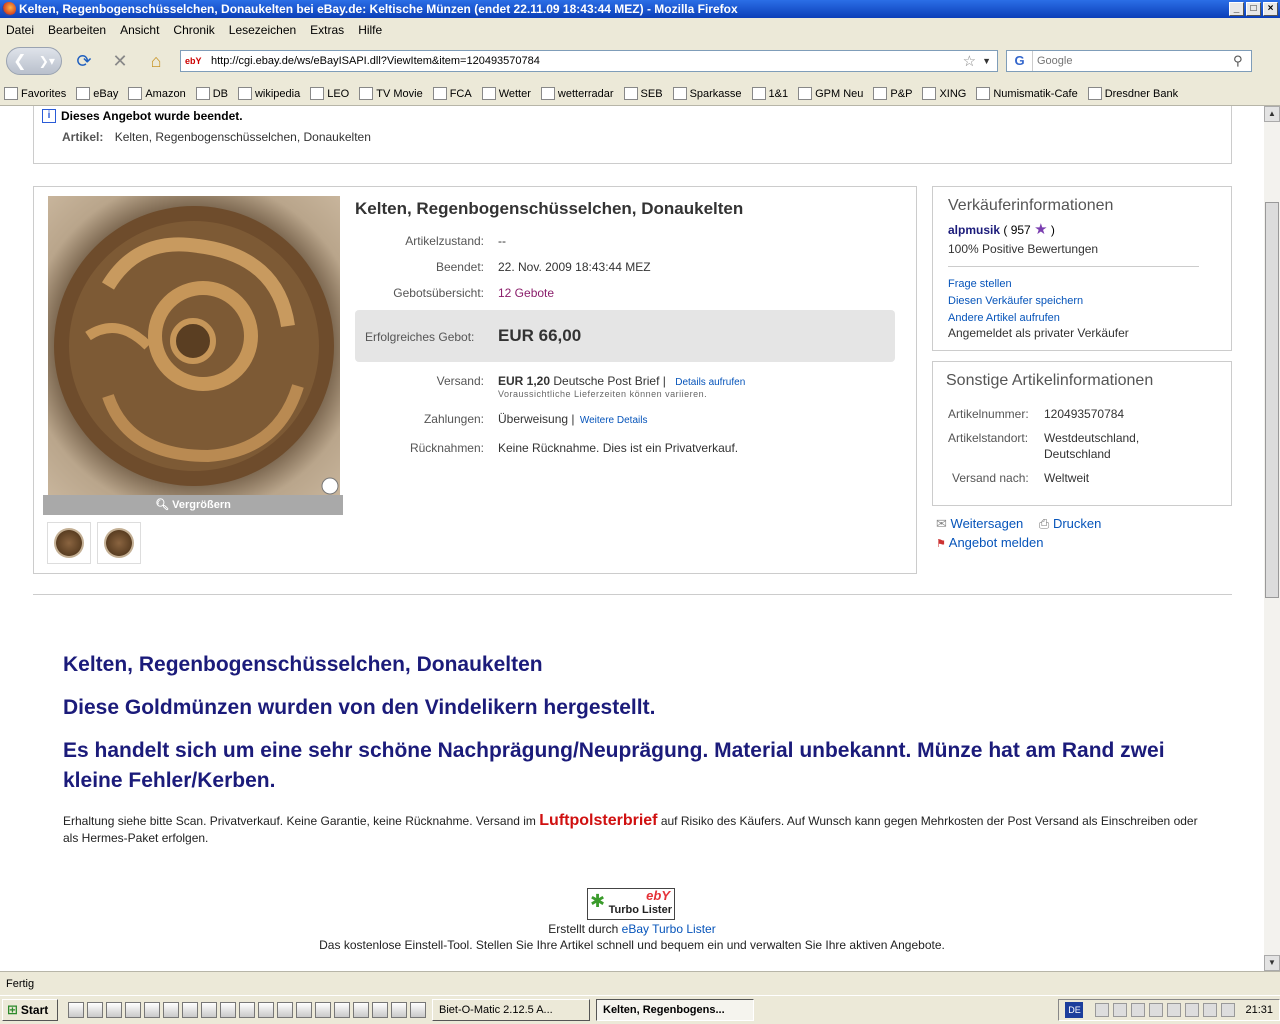 The height and width of the screenshot is (1024, 1280). I want to click on print-link: Drucken, so click(1077, 523).